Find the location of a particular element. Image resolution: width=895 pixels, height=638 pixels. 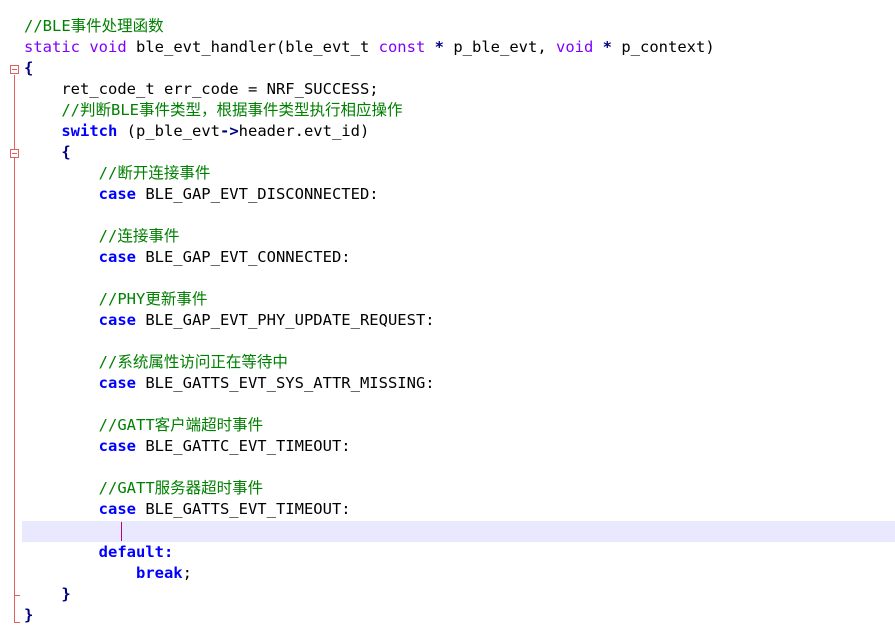

fold-toggle-function-icon is located at coordinates (14, 69).